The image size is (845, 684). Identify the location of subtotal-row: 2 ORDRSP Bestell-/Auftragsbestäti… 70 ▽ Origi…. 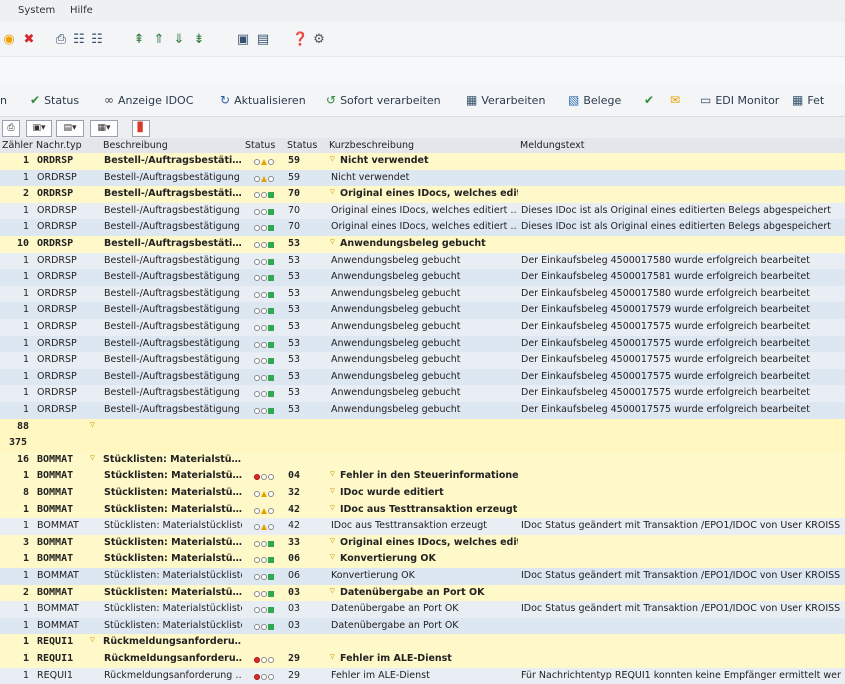
(422, 194).